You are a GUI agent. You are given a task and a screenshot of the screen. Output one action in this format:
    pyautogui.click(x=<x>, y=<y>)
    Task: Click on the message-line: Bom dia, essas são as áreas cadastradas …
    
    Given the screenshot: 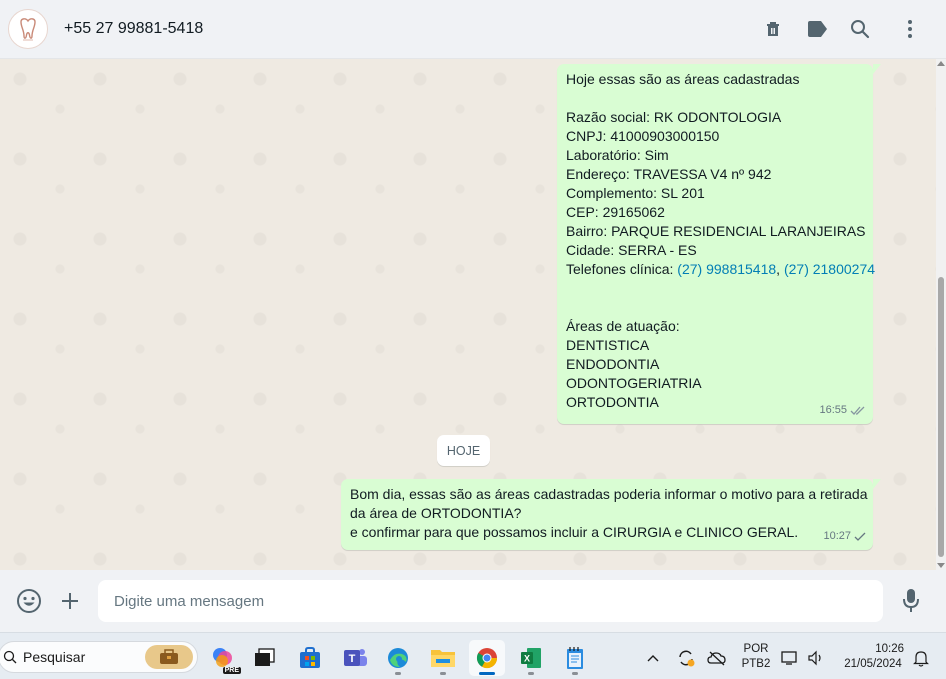 What is the action you would take?
    pyautogui.click(x=609, y=494)
    